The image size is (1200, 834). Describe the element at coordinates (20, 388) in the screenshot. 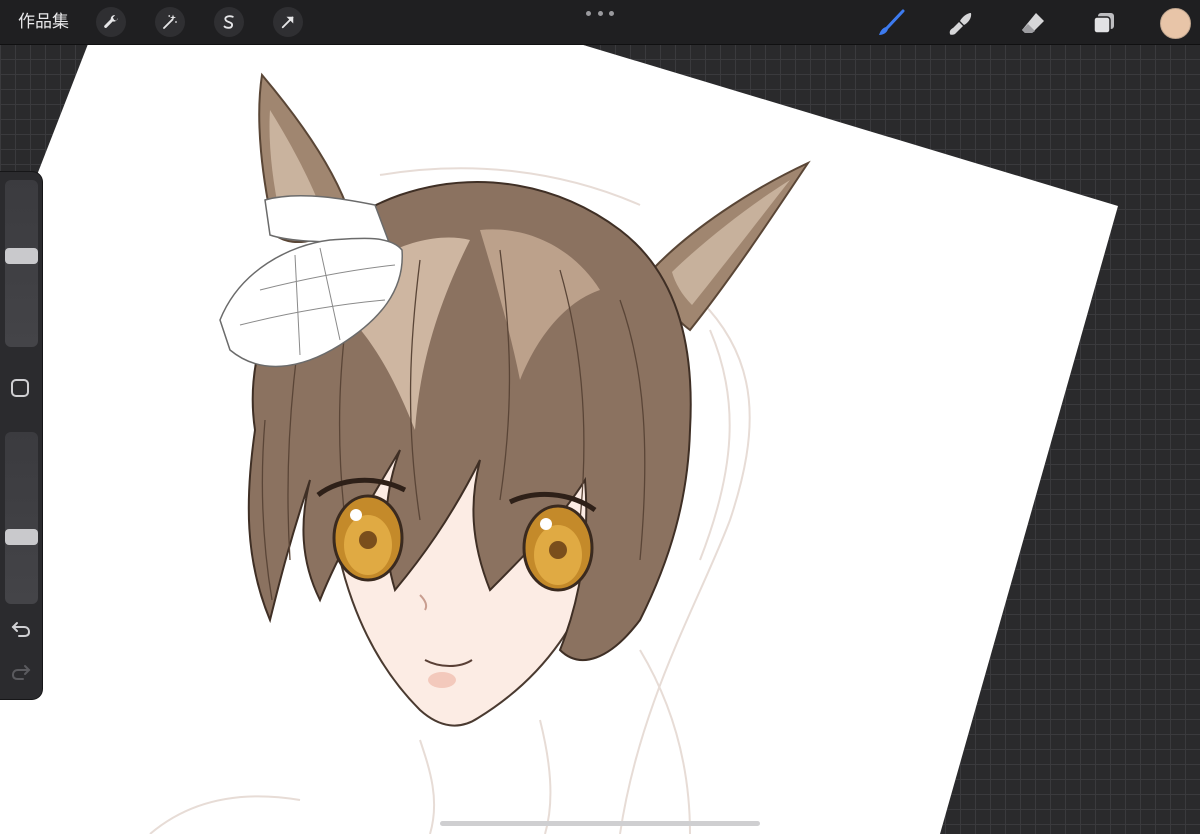

I see `square-icon` at that location.